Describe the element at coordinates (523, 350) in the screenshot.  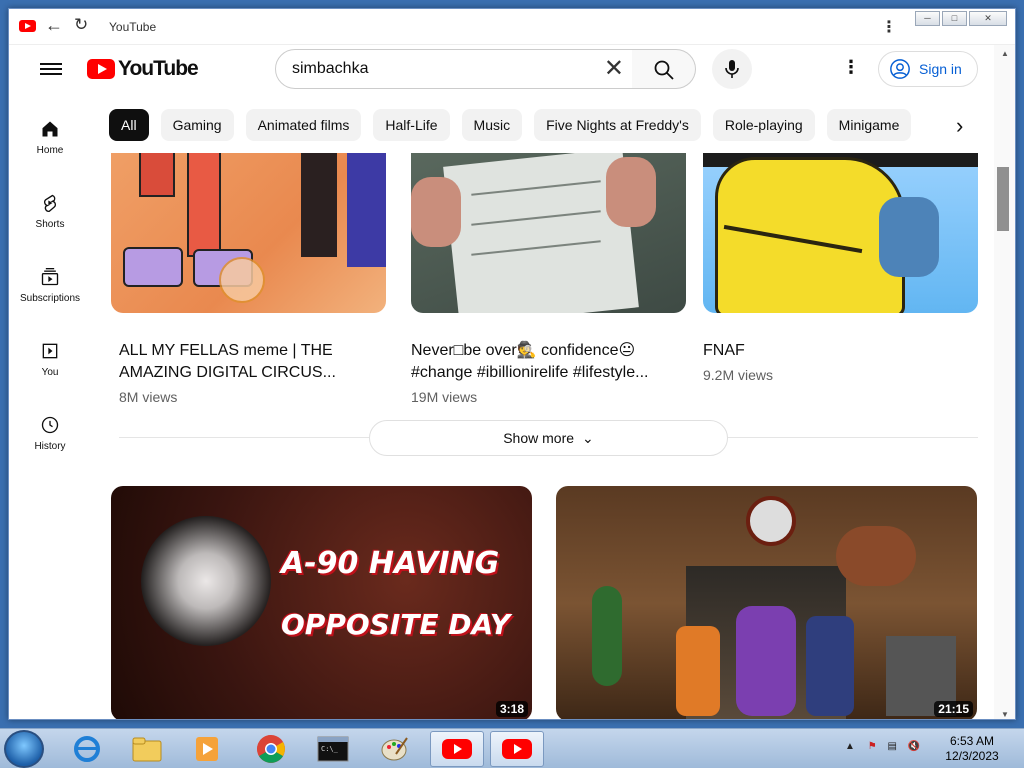
I see `short-title-line: Never□be over🕵 confidence😐` at that location.